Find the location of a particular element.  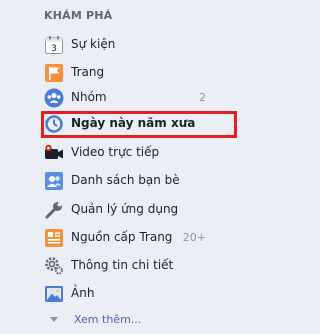

insights-gear-icon is located at coordinates (54, 266).